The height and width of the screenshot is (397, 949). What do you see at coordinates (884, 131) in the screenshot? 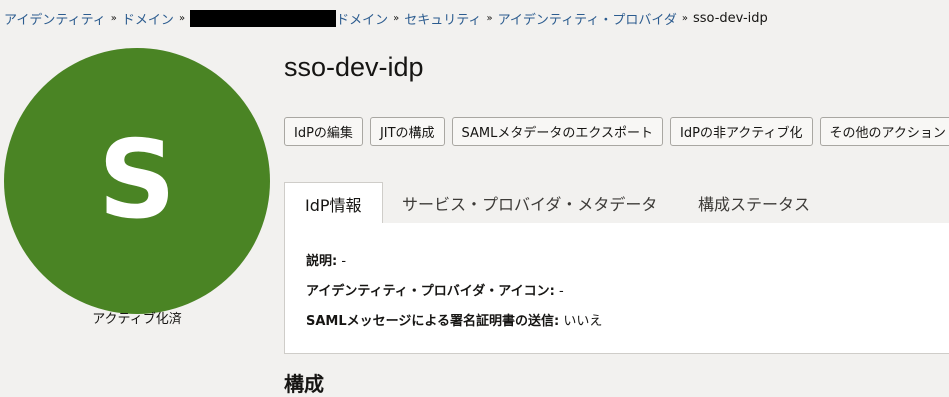
I see `more-actions-button: その他のアクション` at bounding box center [884, 131].